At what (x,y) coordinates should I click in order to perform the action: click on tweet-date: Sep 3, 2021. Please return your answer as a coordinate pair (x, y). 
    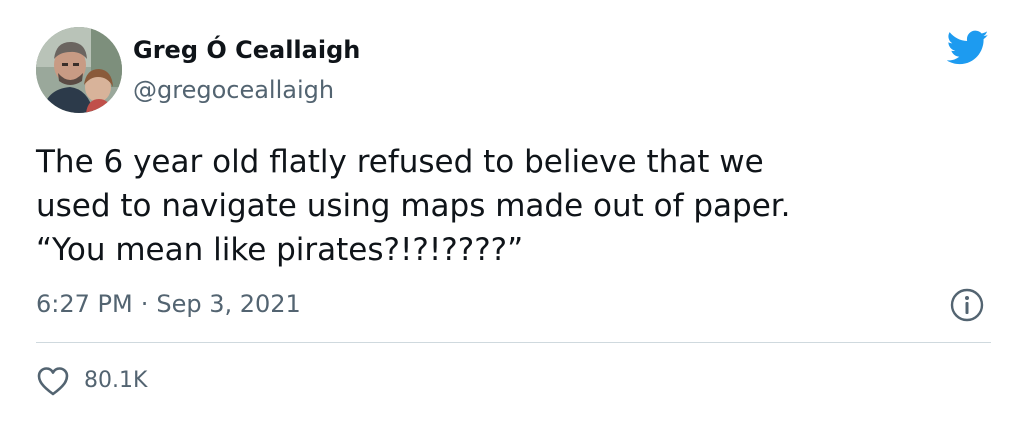
    Looking at the image, I should click on (228, 304).